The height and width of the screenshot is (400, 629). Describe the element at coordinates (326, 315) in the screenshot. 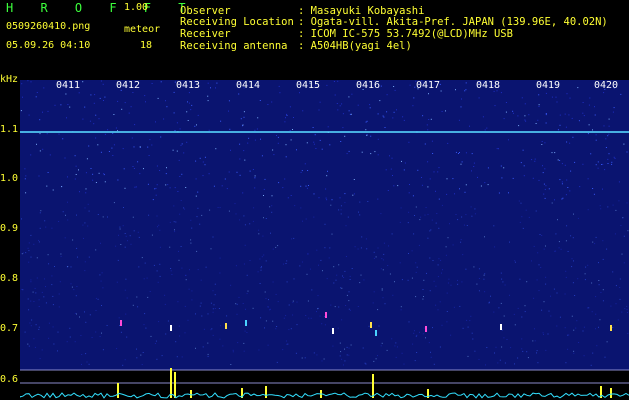

I see `meteor-echo-mark` at that location.